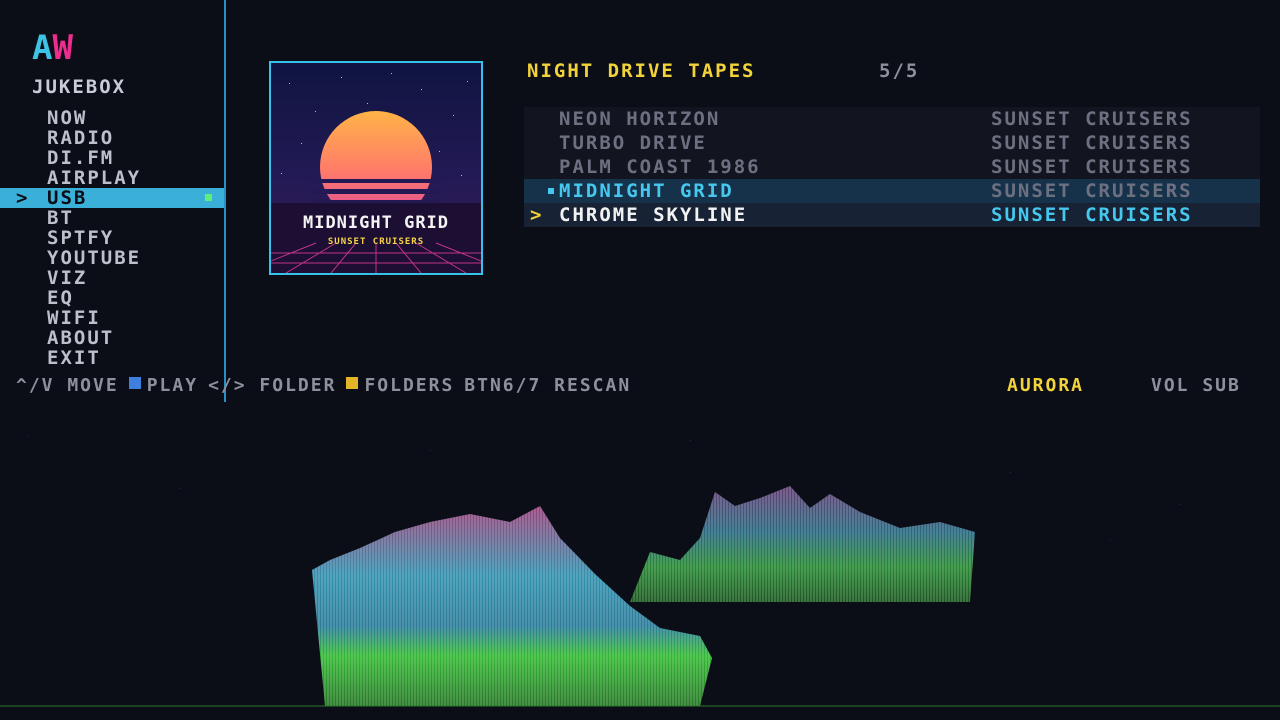 The image size is (1280, 720). Describe the element at coordinates (81, 238) in the screenshot. I see `sidebar-item-label: SPTFY` at that location.